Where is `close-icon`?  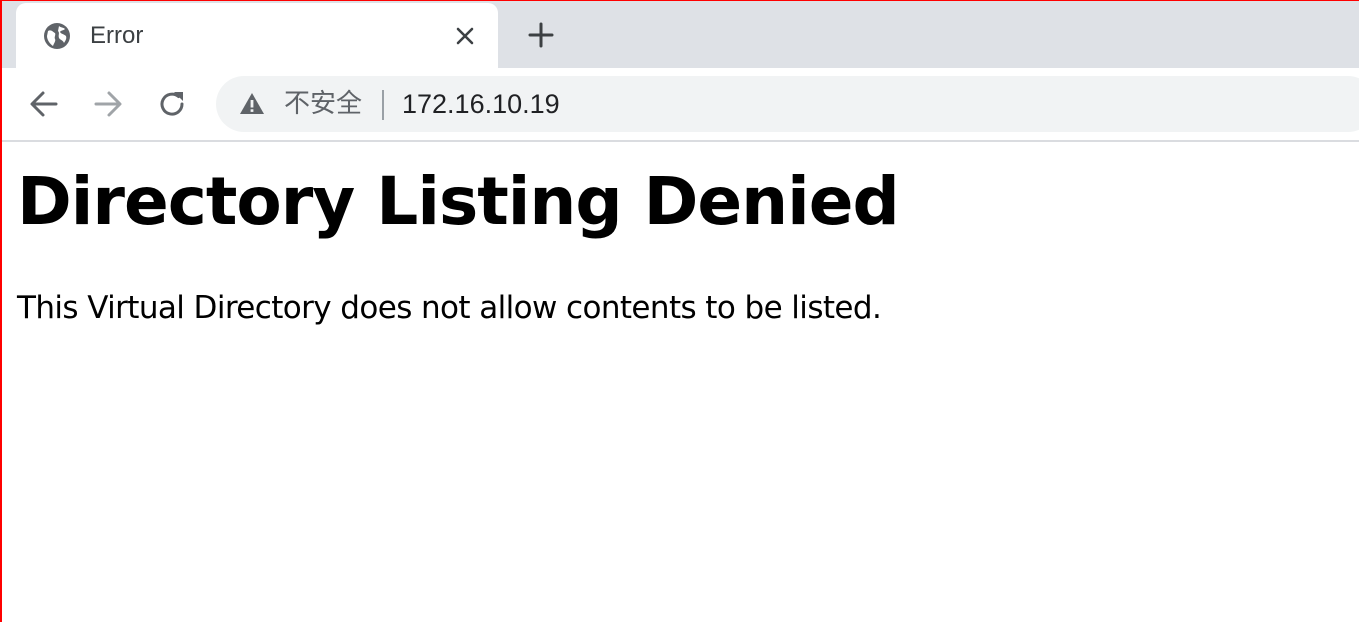
close-icon is located at coordinates (465, 36).